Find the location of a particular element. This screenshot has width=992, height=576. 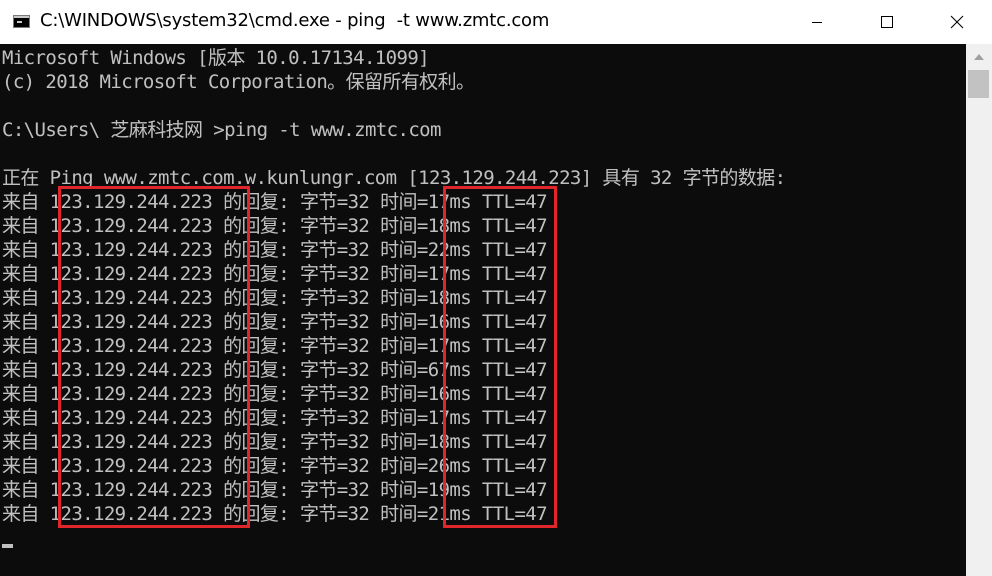

maximize-icon is located at coordinates (887, 22).